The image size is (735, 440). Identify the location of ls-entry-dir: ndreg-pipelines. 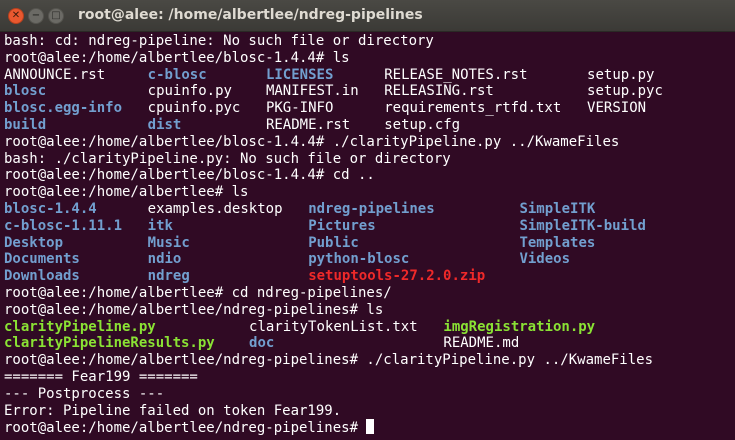
(371, 208).